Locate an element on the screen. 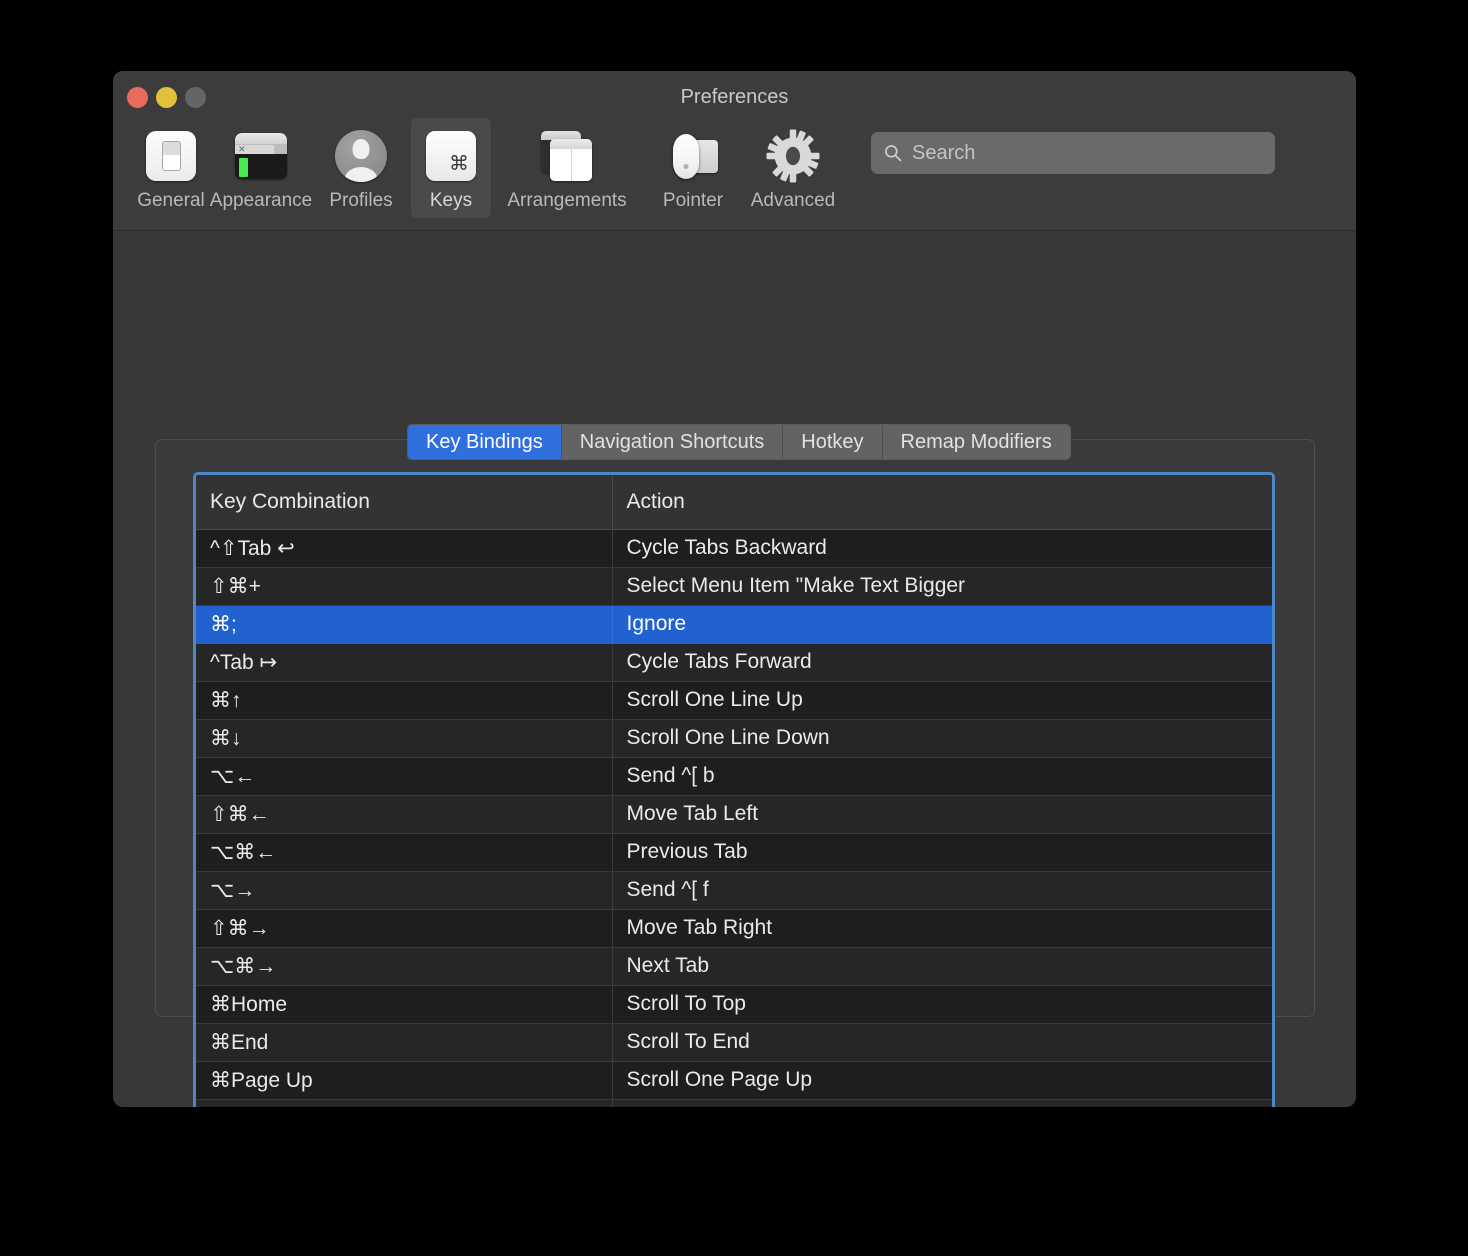 The image size is (1468, 1256). cell-key-combination: ⌘Page Up is located at coordinates (404, 1080).